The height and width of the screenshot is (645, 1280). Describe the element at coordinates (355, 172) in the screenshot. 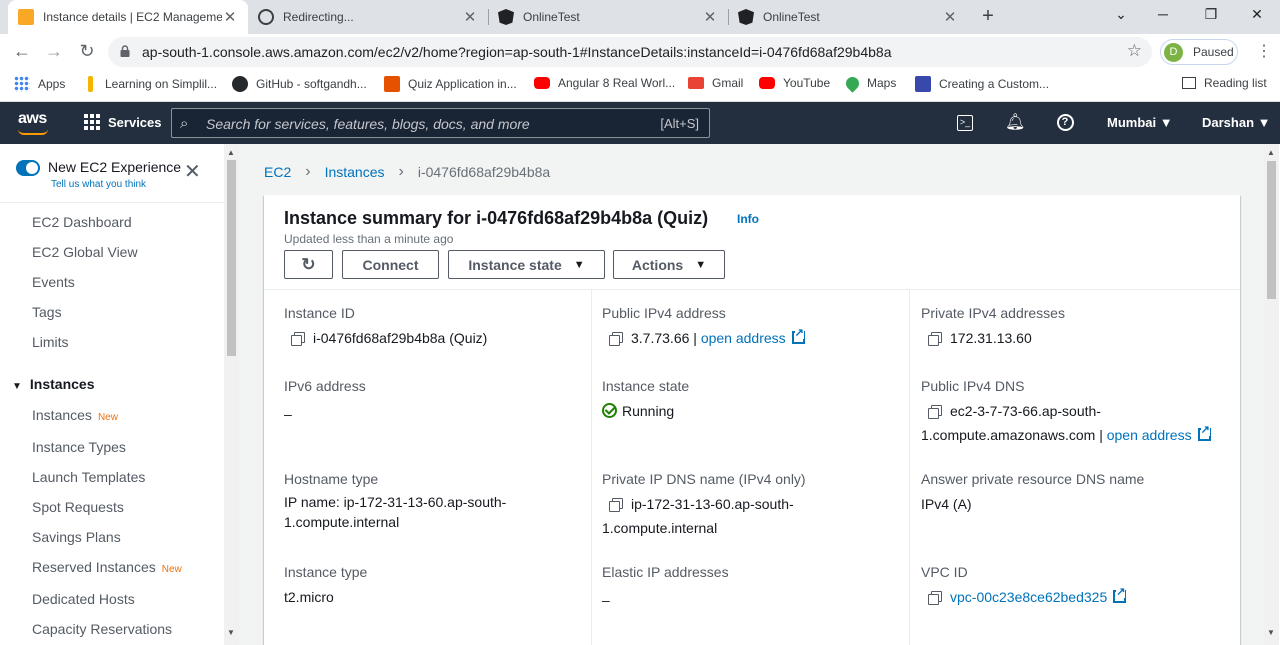

I see `breadcrumb-instances: Instances` at that location.